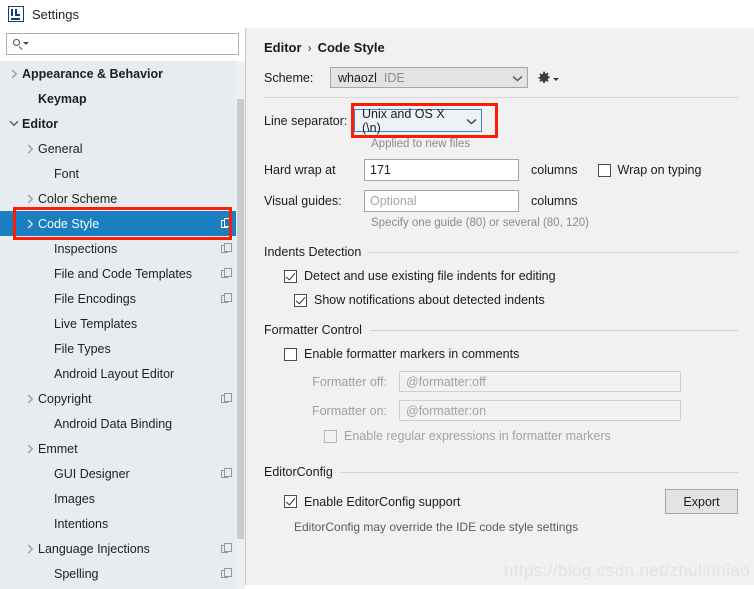  What do you see at coordinates (501, 120) in the screenshot?
I see `line-separator-row: Line separator: Unix and OS X (\n)` at bounding box center [501, 120].